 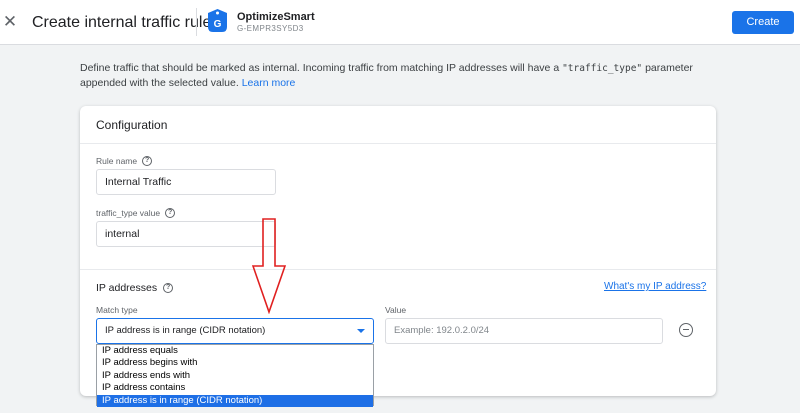 What do you see at coordinates (763, 22) in the screenshot?
I see `create-button: Create` at bounding box center [763, 22].